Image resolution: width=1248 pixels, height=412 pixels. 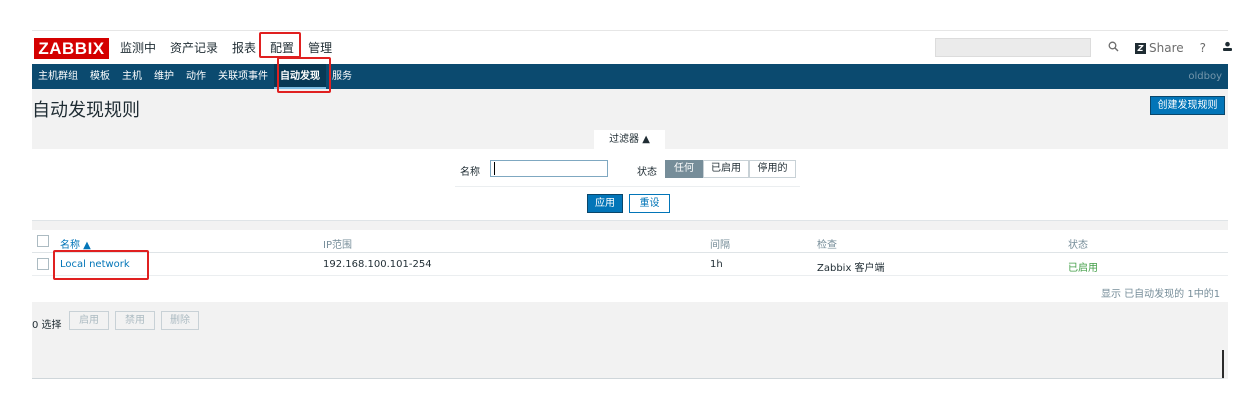 I want to click on col-name-header: 名称 ▲, so click(x=75, y=243).